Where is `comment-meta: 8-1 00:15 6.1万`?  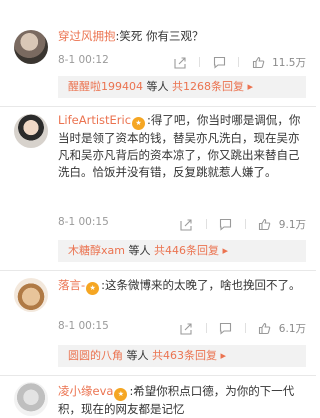 comment-meta: 8-1 00:15 6.1万 is located at coordinates (182, 328).